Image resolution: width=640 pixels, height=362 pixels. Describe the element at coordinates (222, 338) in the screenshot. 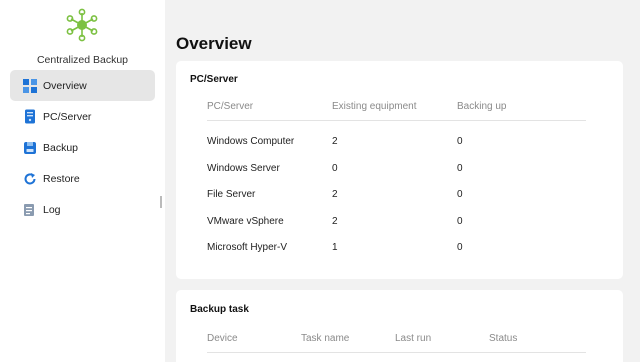

I see `column-header-device: Device` at that location.